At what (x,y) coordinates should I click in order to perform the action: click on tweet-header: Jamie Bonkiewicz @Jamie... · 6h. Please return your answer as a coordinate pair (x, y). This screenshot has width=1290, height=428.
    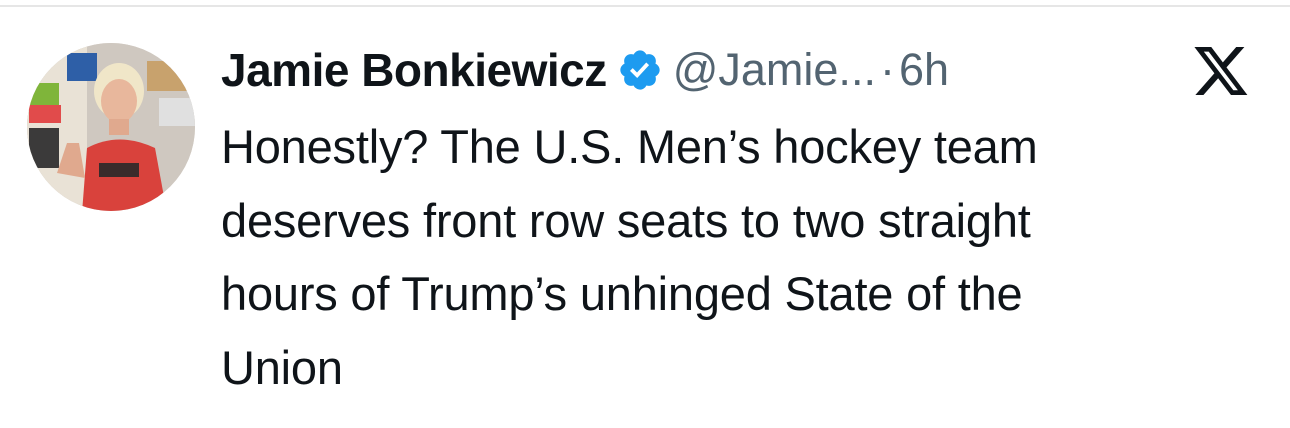
    Looking at the image, I should click on (585, 70).